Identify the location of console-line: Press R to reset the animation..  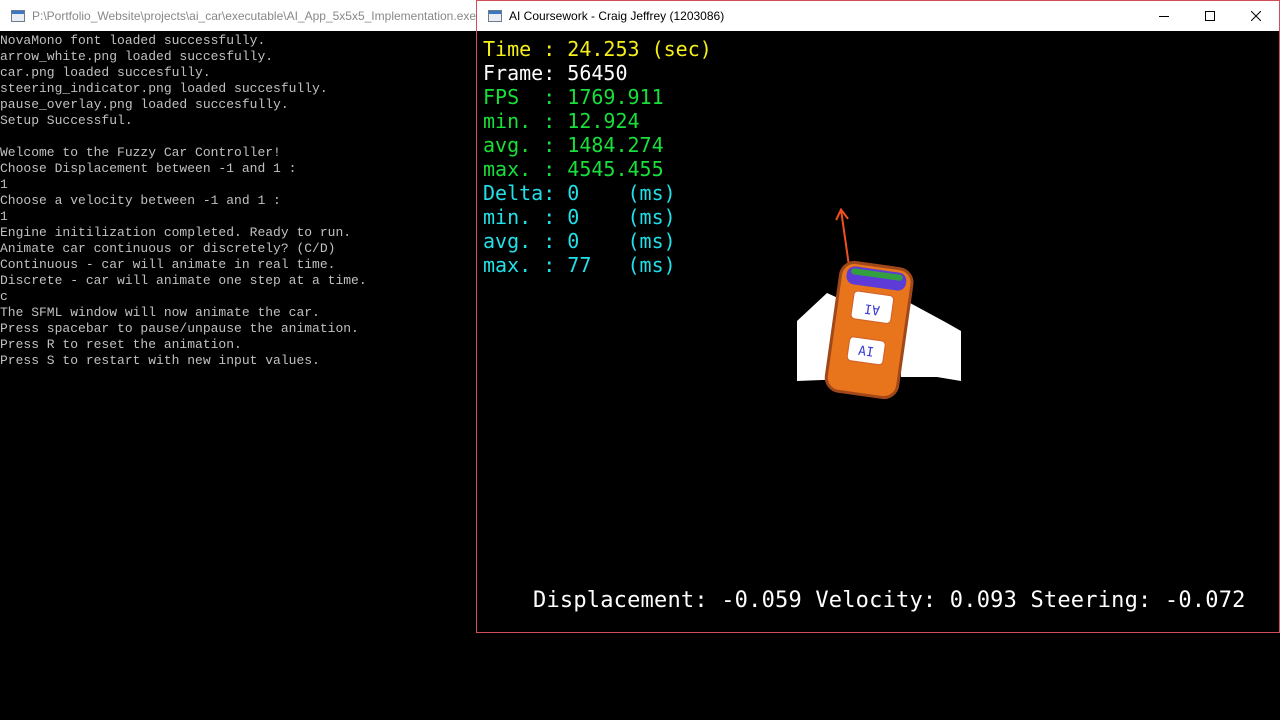
(121, 344).